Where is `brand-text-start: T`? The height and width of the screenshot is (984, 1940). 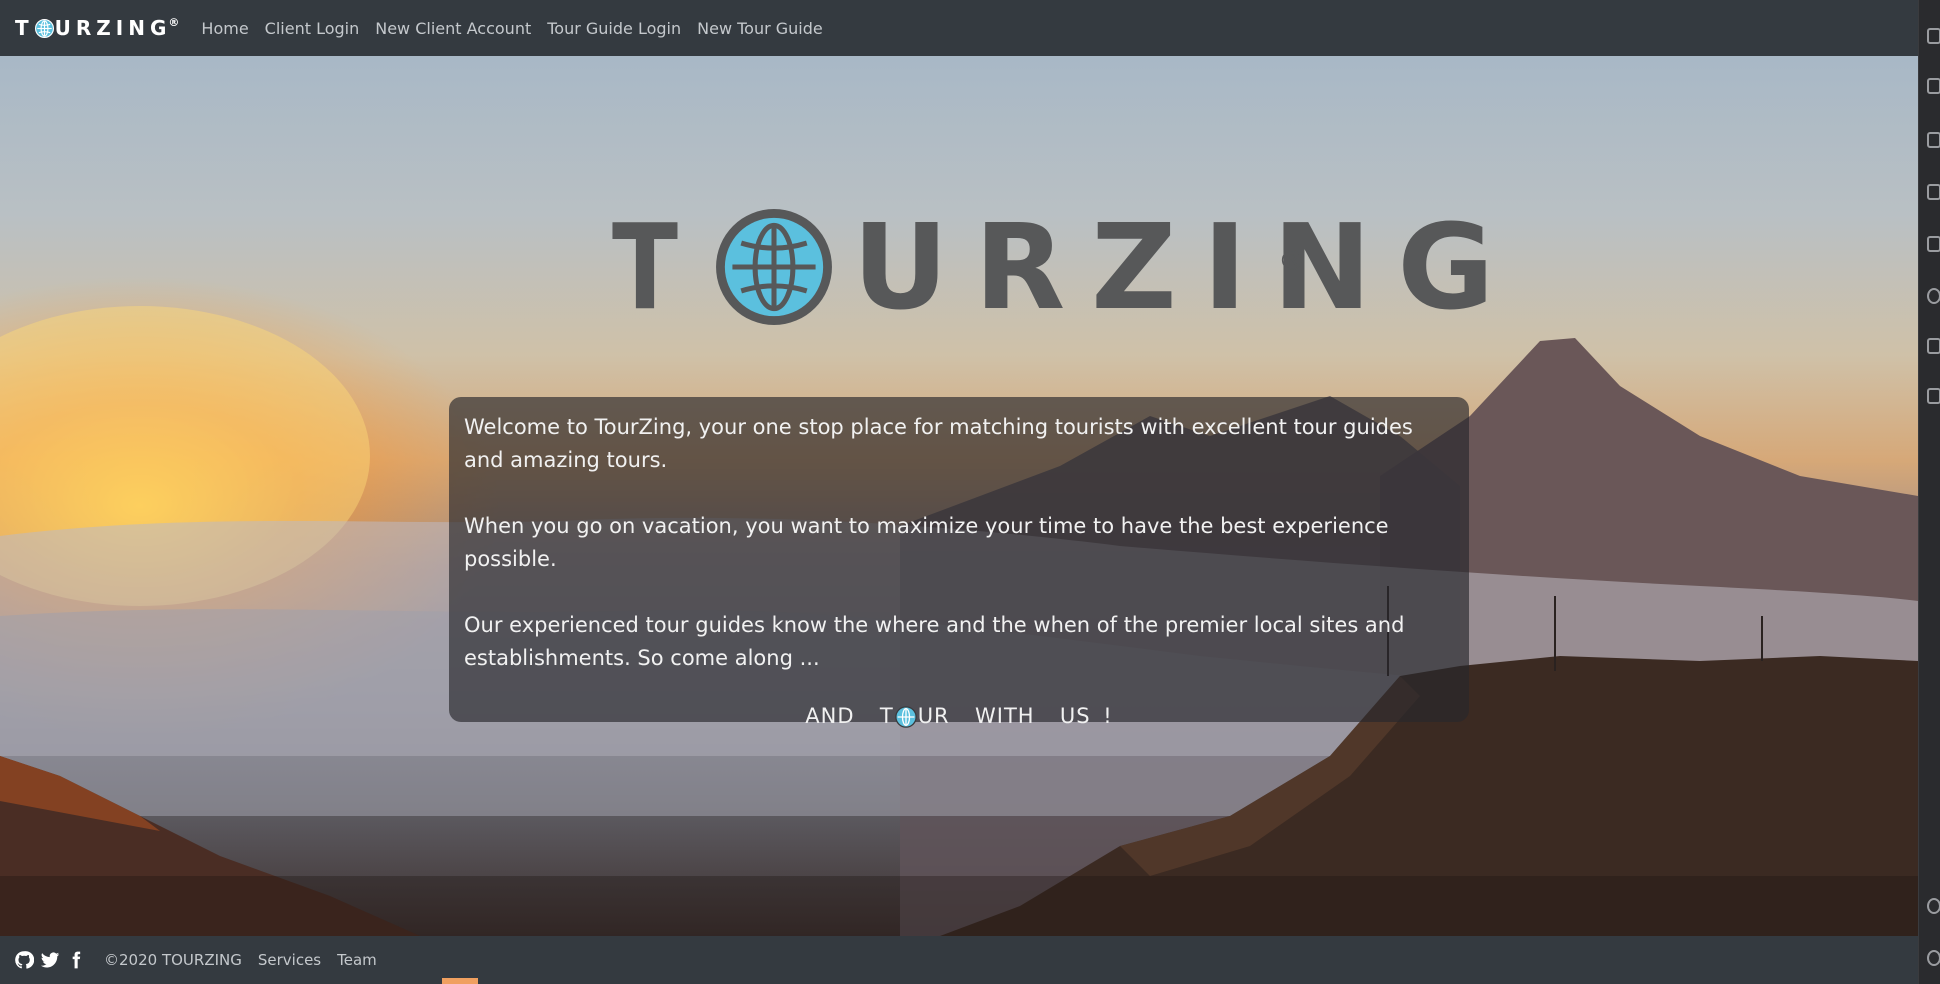 brand-text-start: T is located at coordinates (24, 28).